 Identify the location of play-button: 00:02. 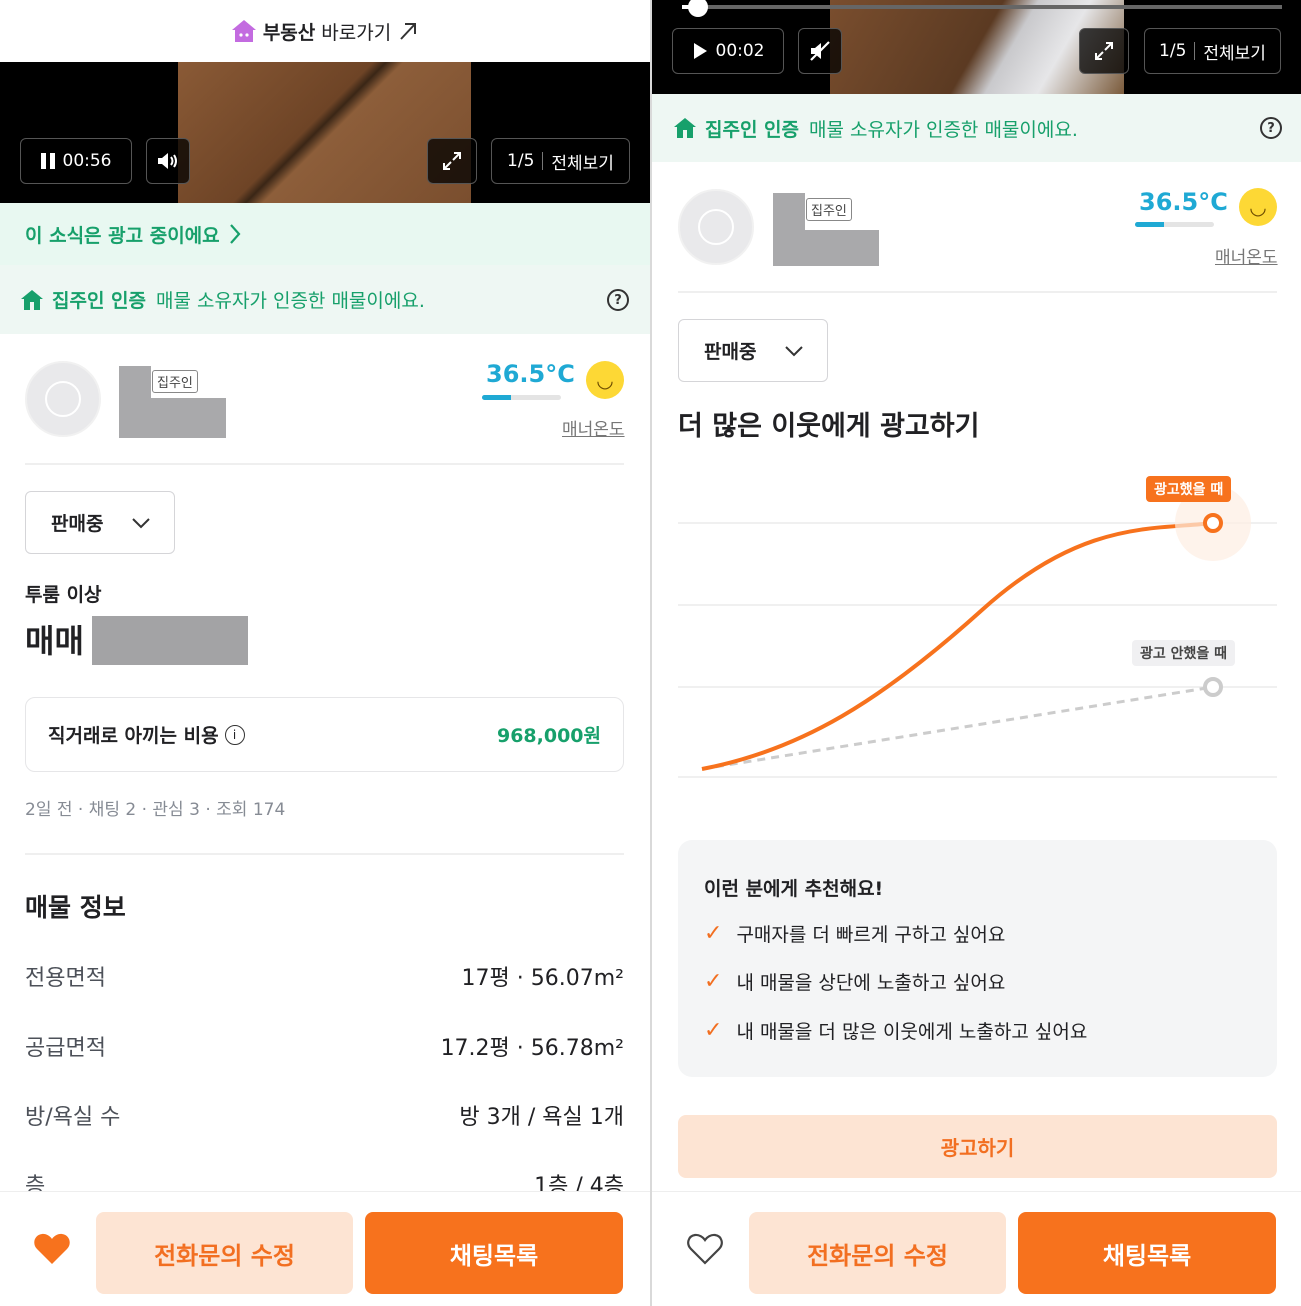
(728, 51).